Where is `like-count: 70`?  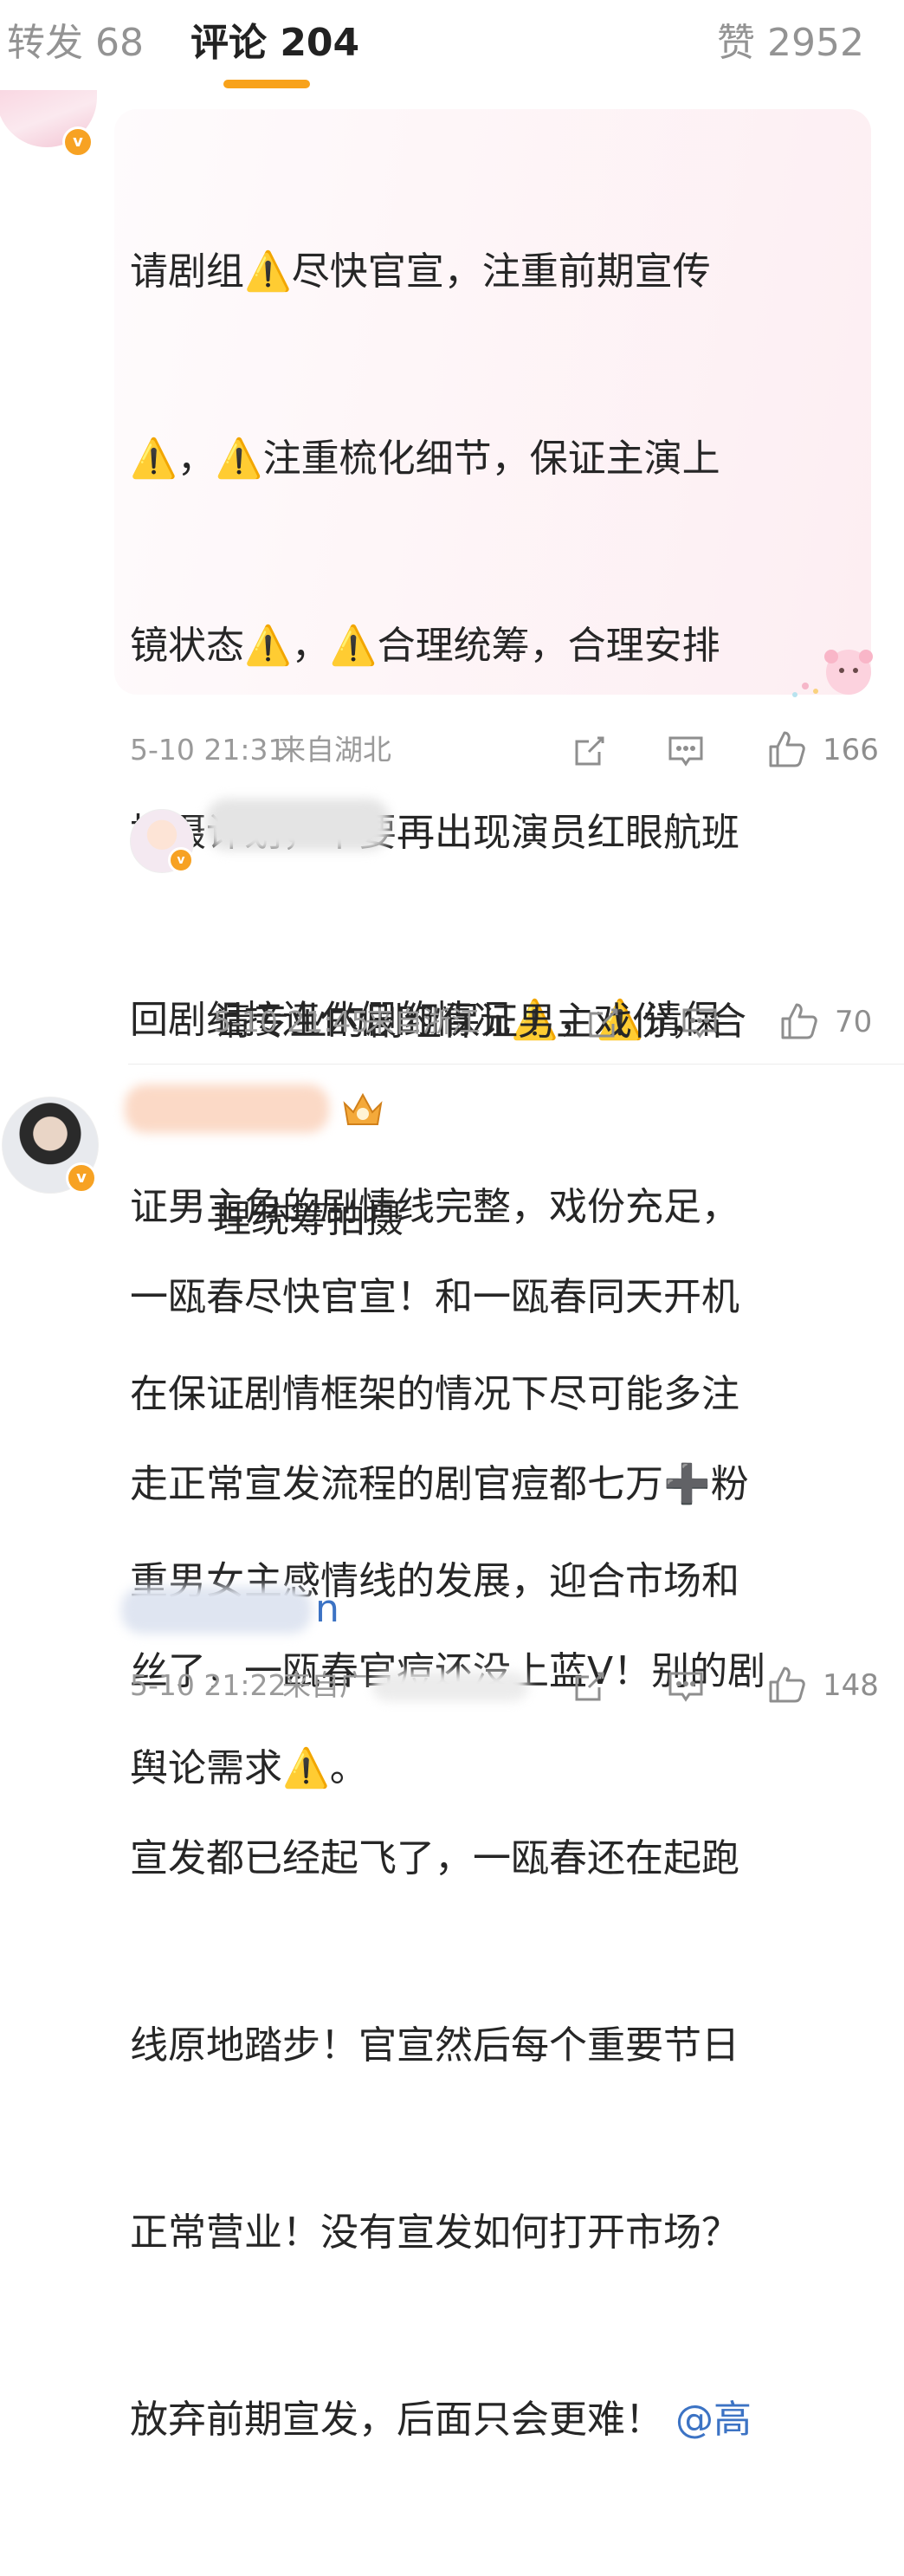 like-count: 70 is located at coordinates (854, 1022).